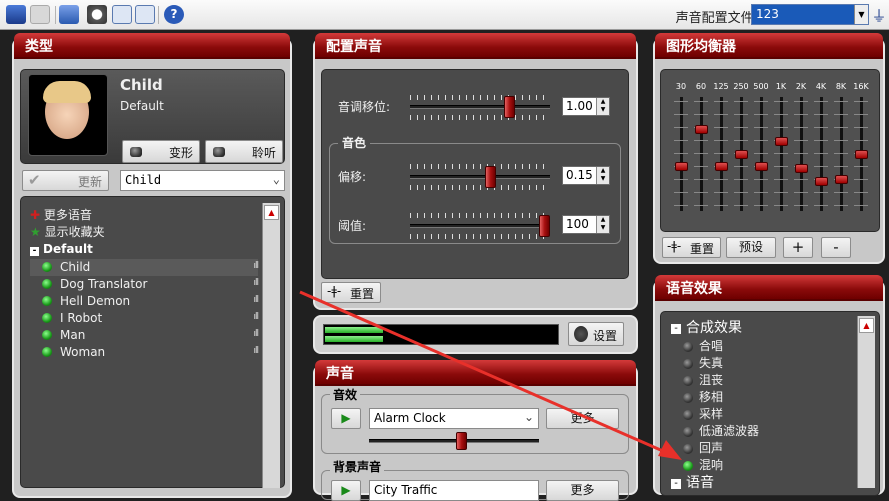 The image size is (889, 501). I want to click on show-favorites-link: ★ 显示收藏夹, so click(67, 231).